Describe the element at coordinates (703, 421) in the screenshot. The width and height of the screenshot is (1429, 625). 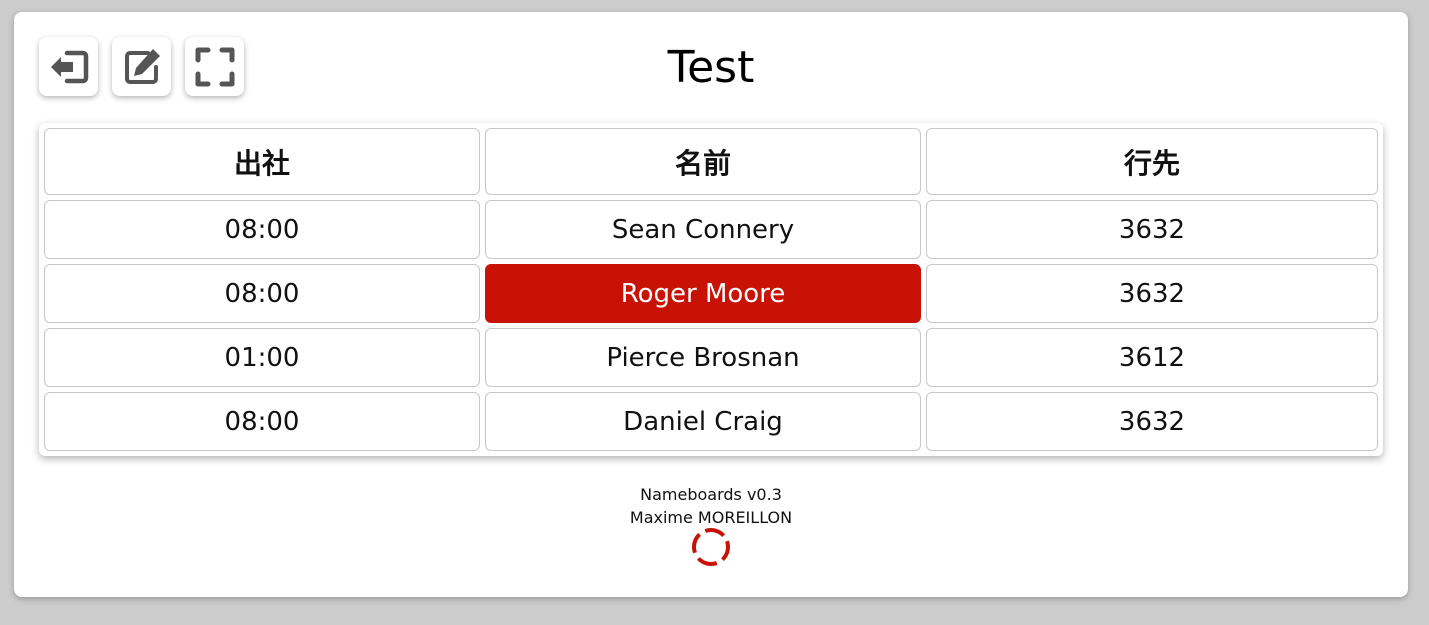
I see `table-cell-name: Daniel Craig` at that location.